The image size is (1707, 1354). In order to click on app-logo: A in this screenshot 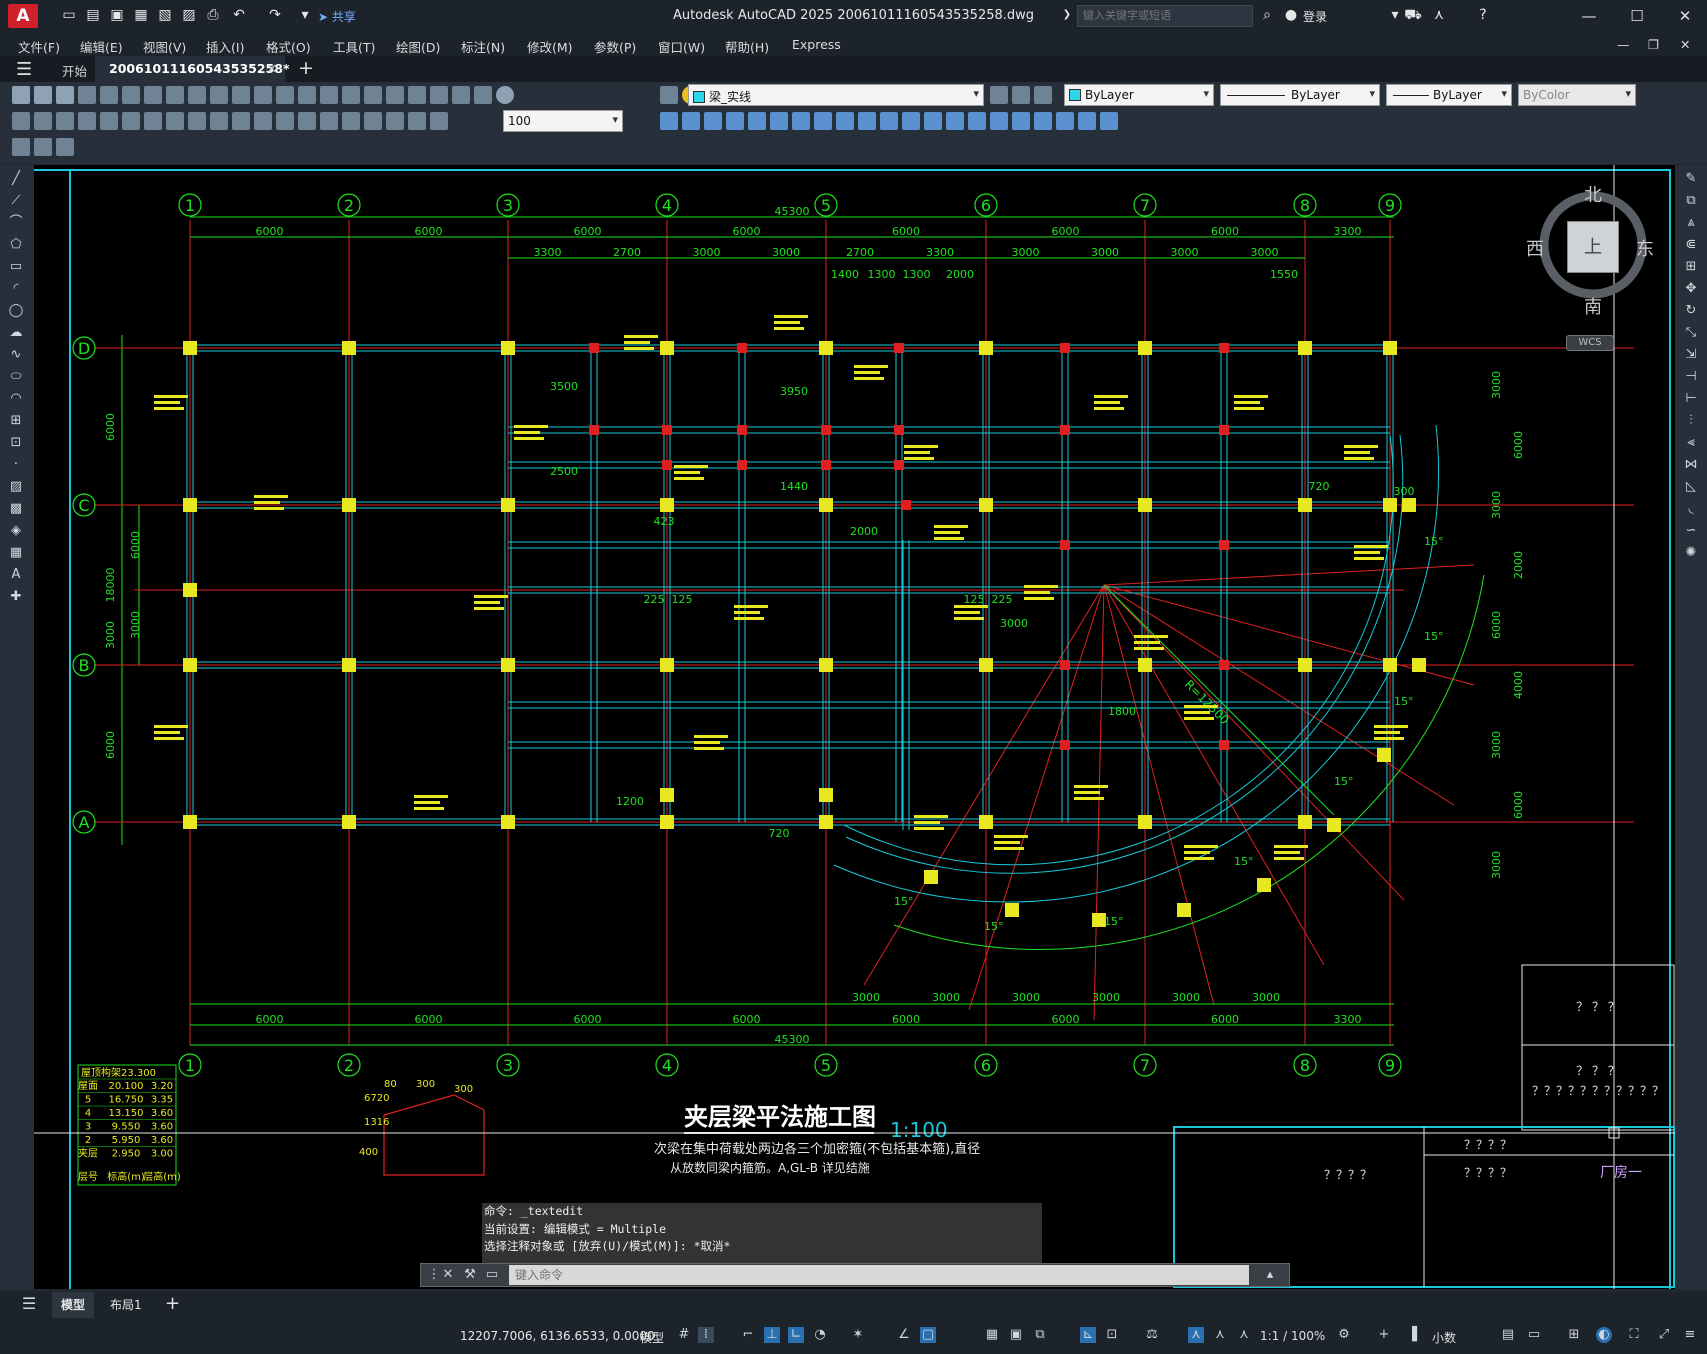, I will do `click(23, 16)`.